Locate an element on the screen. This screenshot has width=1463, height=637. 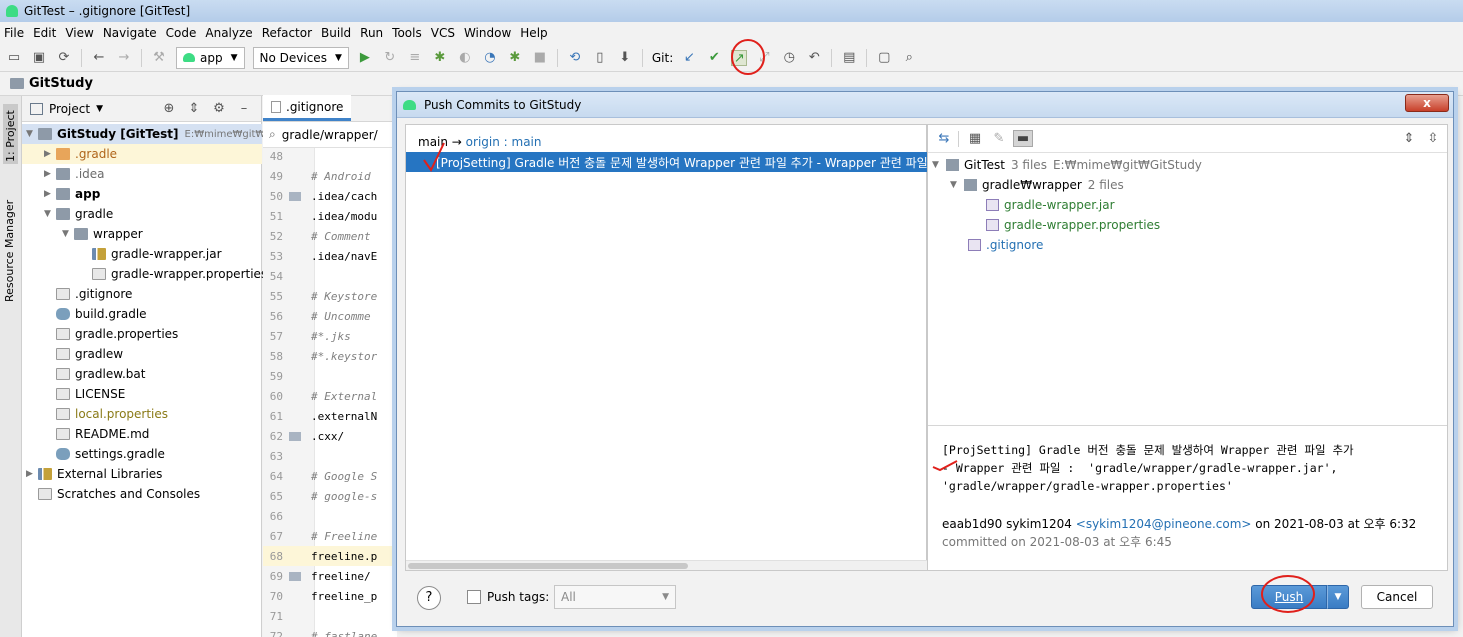
tree-item: ▶ .gradle is located at coordinates (80, 154).